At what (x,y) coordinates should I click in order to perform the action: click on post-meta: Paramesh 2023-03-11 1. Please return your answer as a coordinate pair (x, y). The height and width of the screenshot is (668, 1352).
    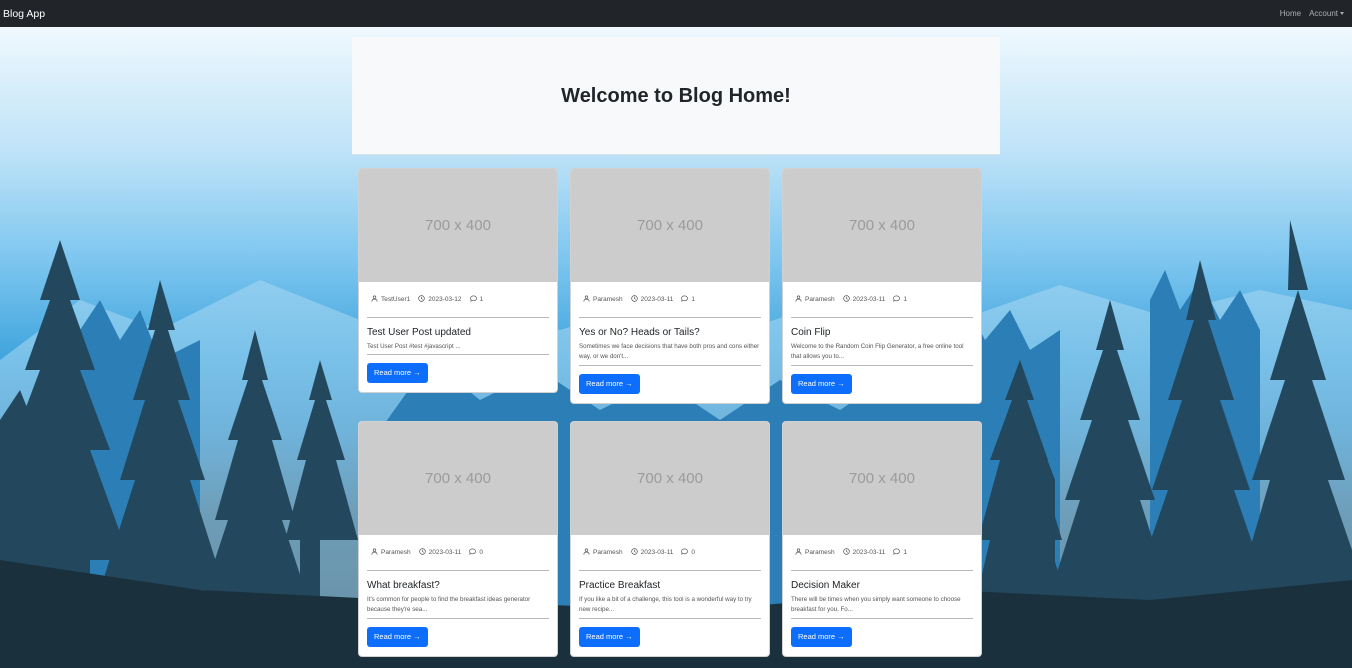
    Looking at the image, I should click on (882, 299).